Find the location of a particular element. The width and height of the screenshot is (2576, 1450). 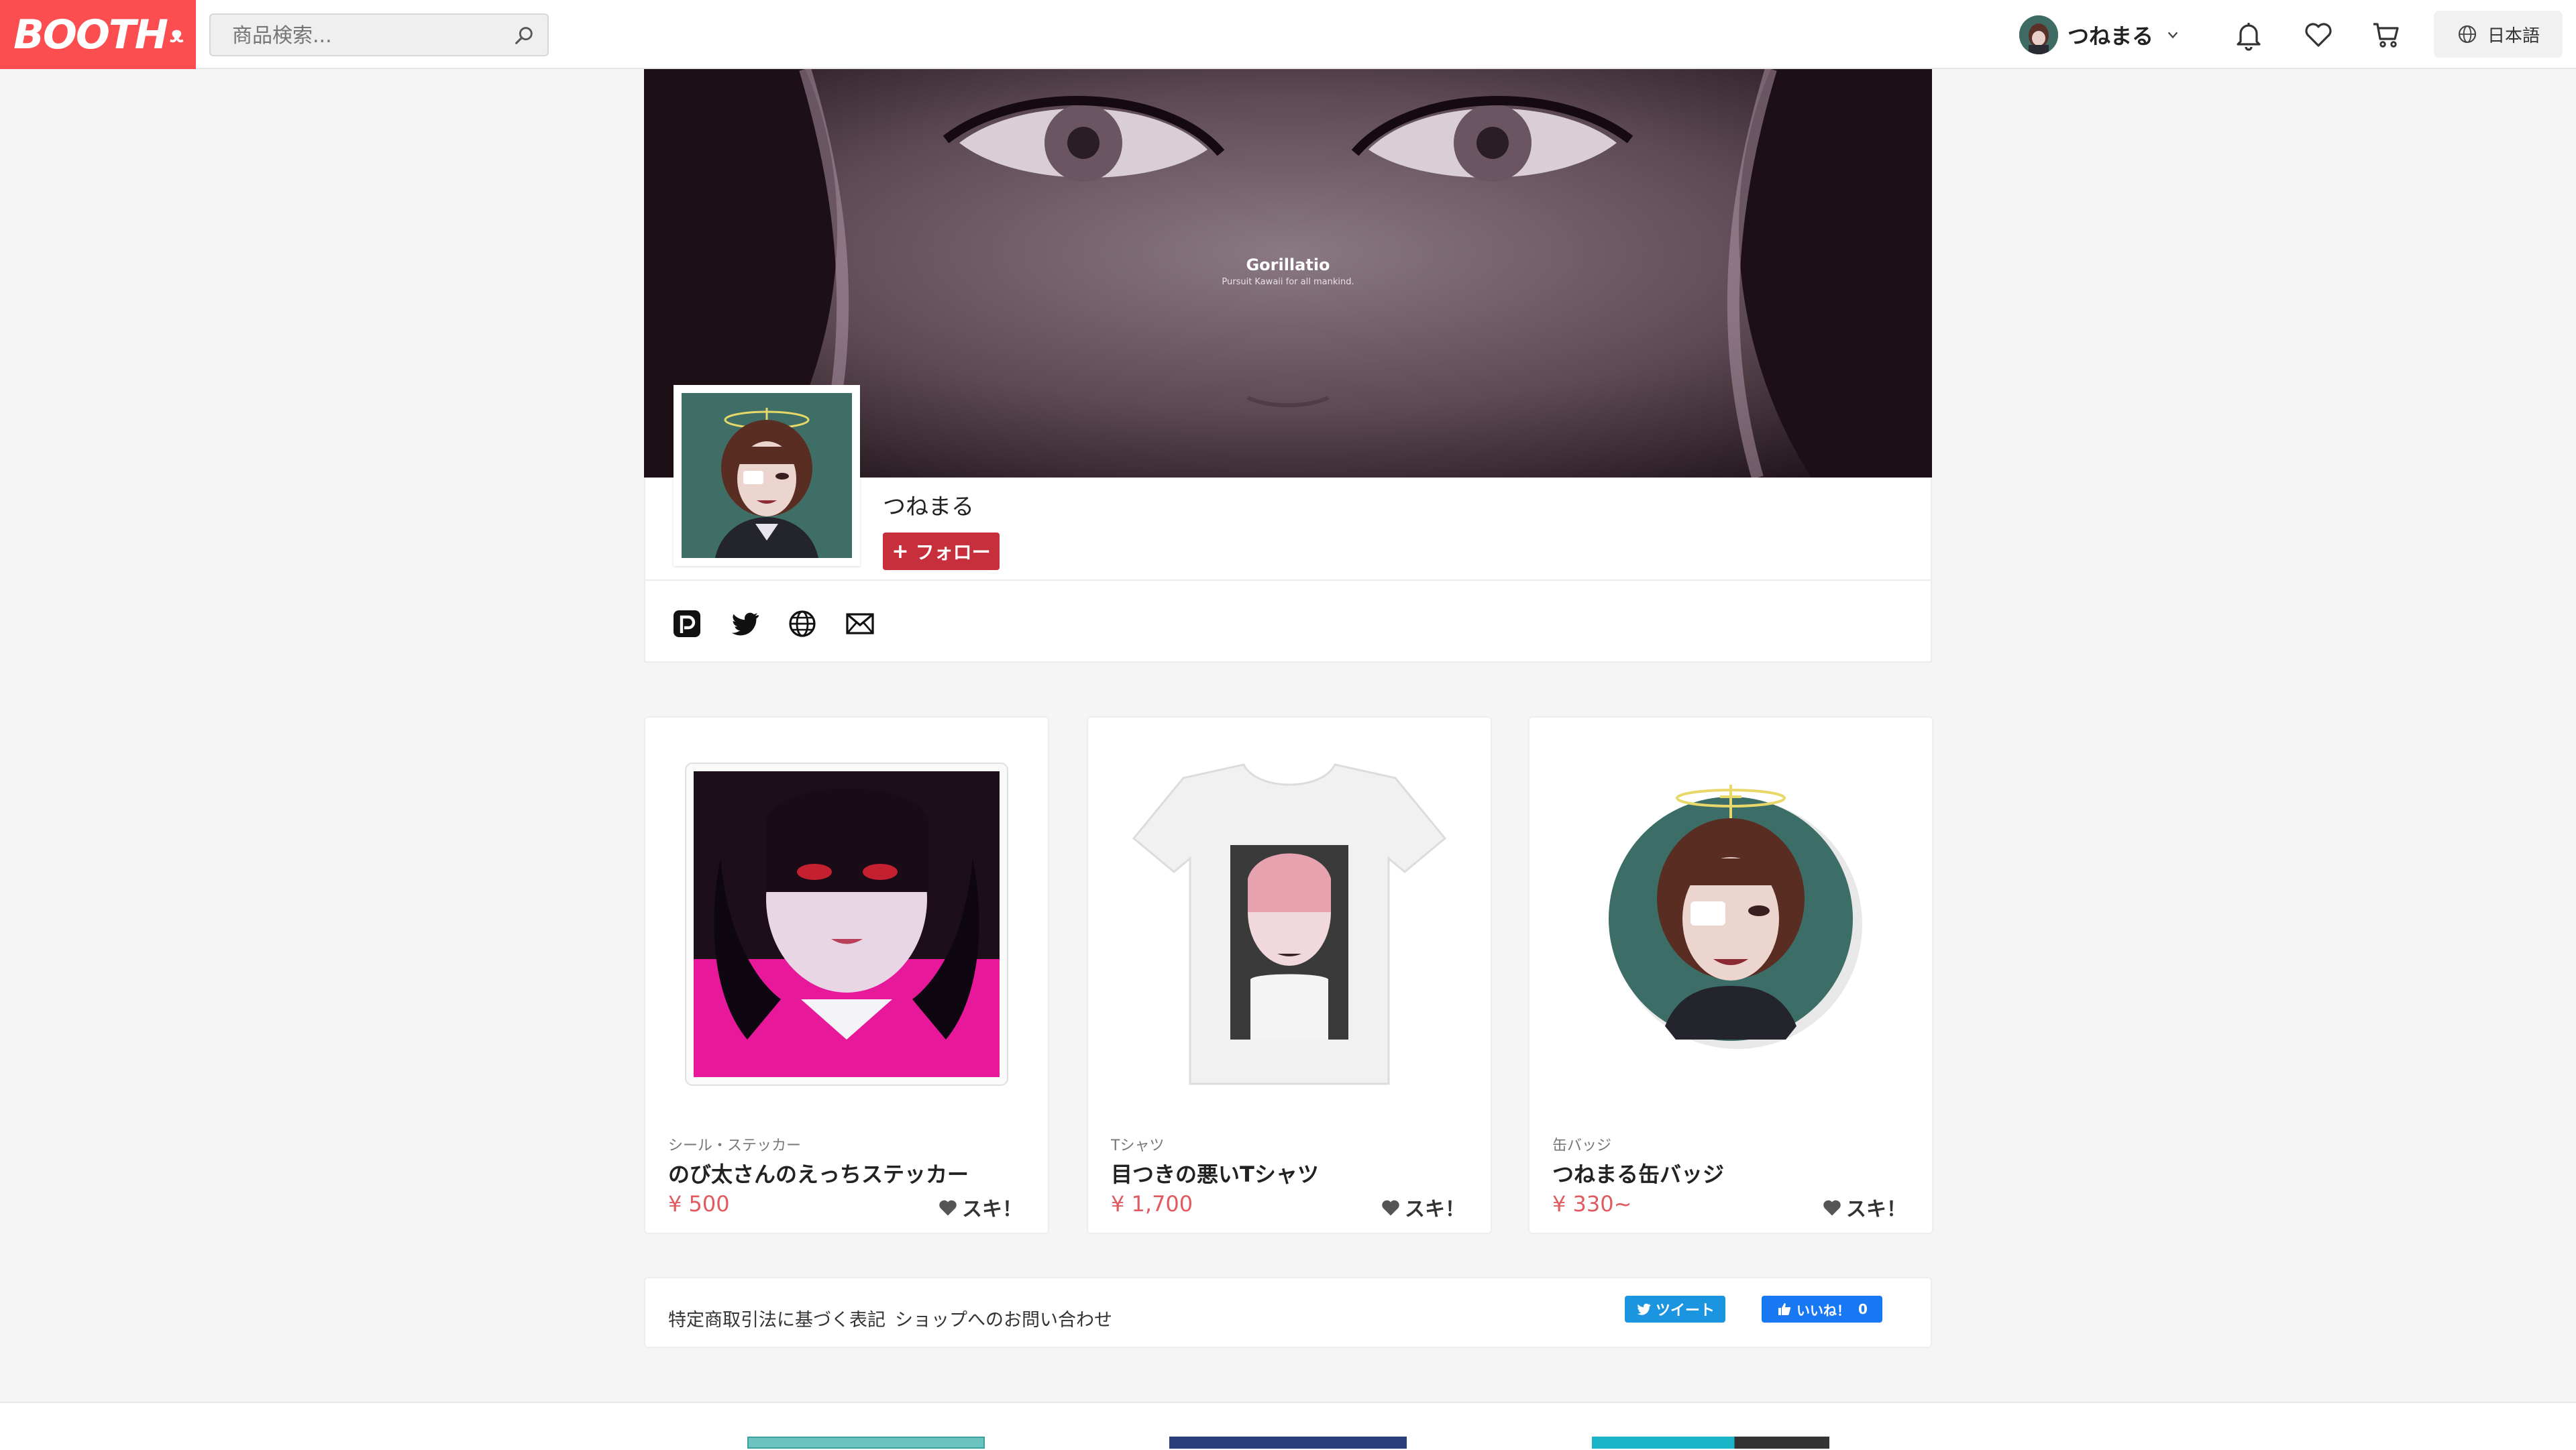

shop-name: つねまる is located at coordinates (928, 507).